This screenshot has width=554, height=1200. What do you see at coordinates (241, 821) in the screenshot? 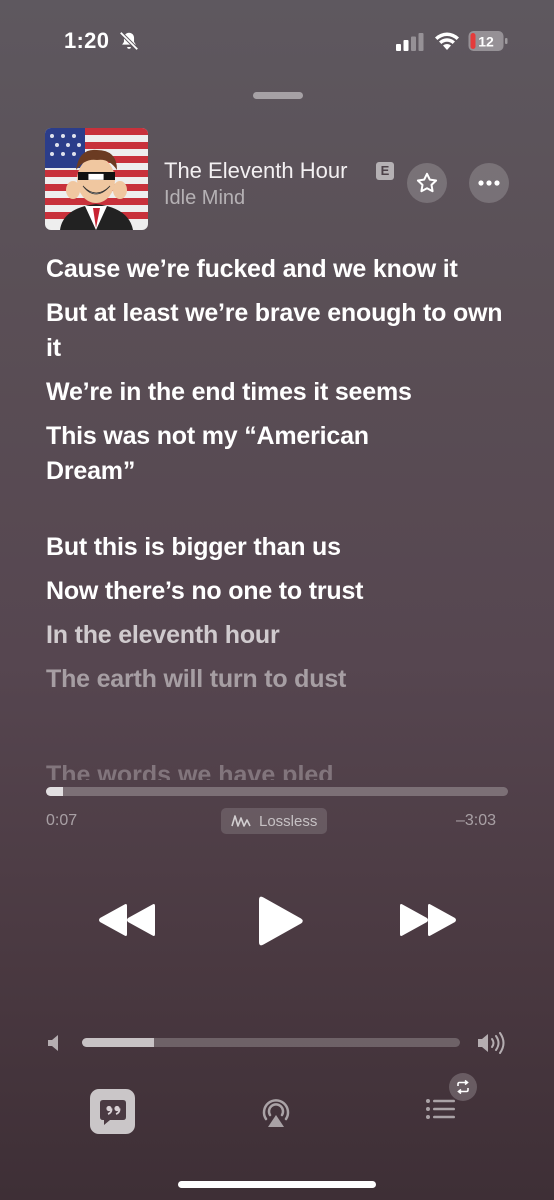
I see `lossless-wave-icon` at bounding box center [241, 821].